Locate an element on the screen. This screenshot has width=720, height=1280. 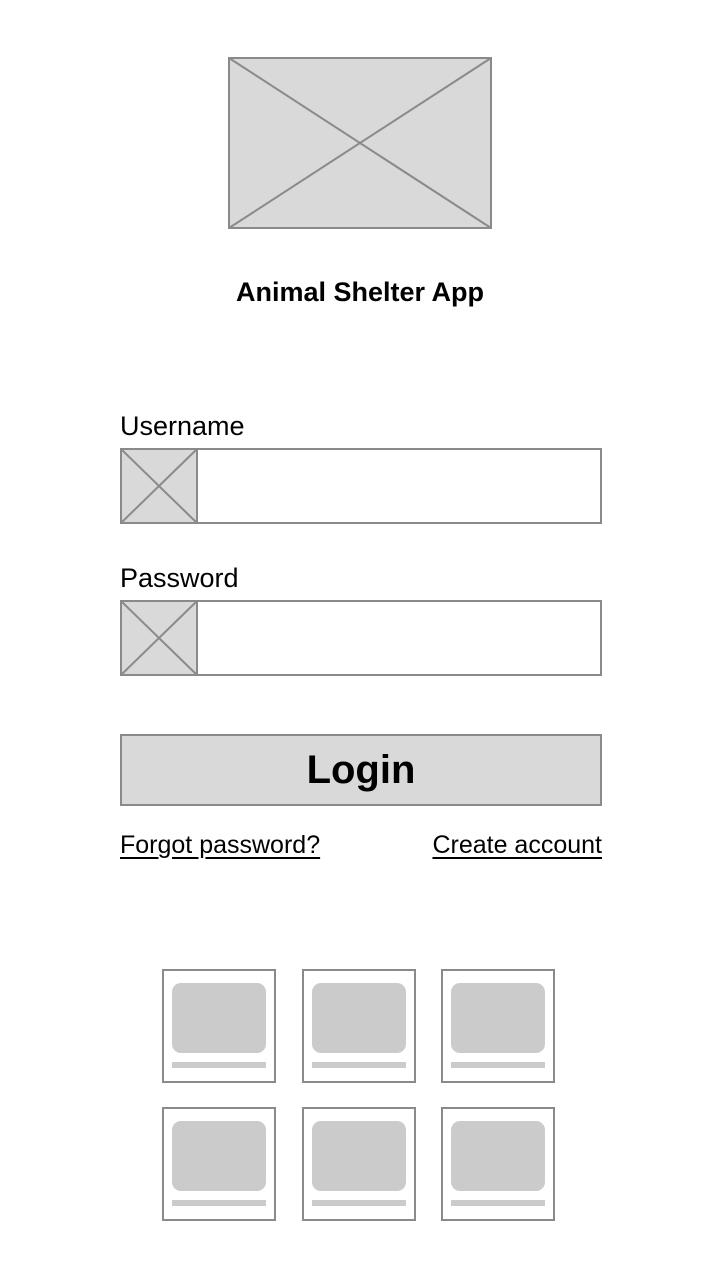
password-field is located at coordinates (361, 638).